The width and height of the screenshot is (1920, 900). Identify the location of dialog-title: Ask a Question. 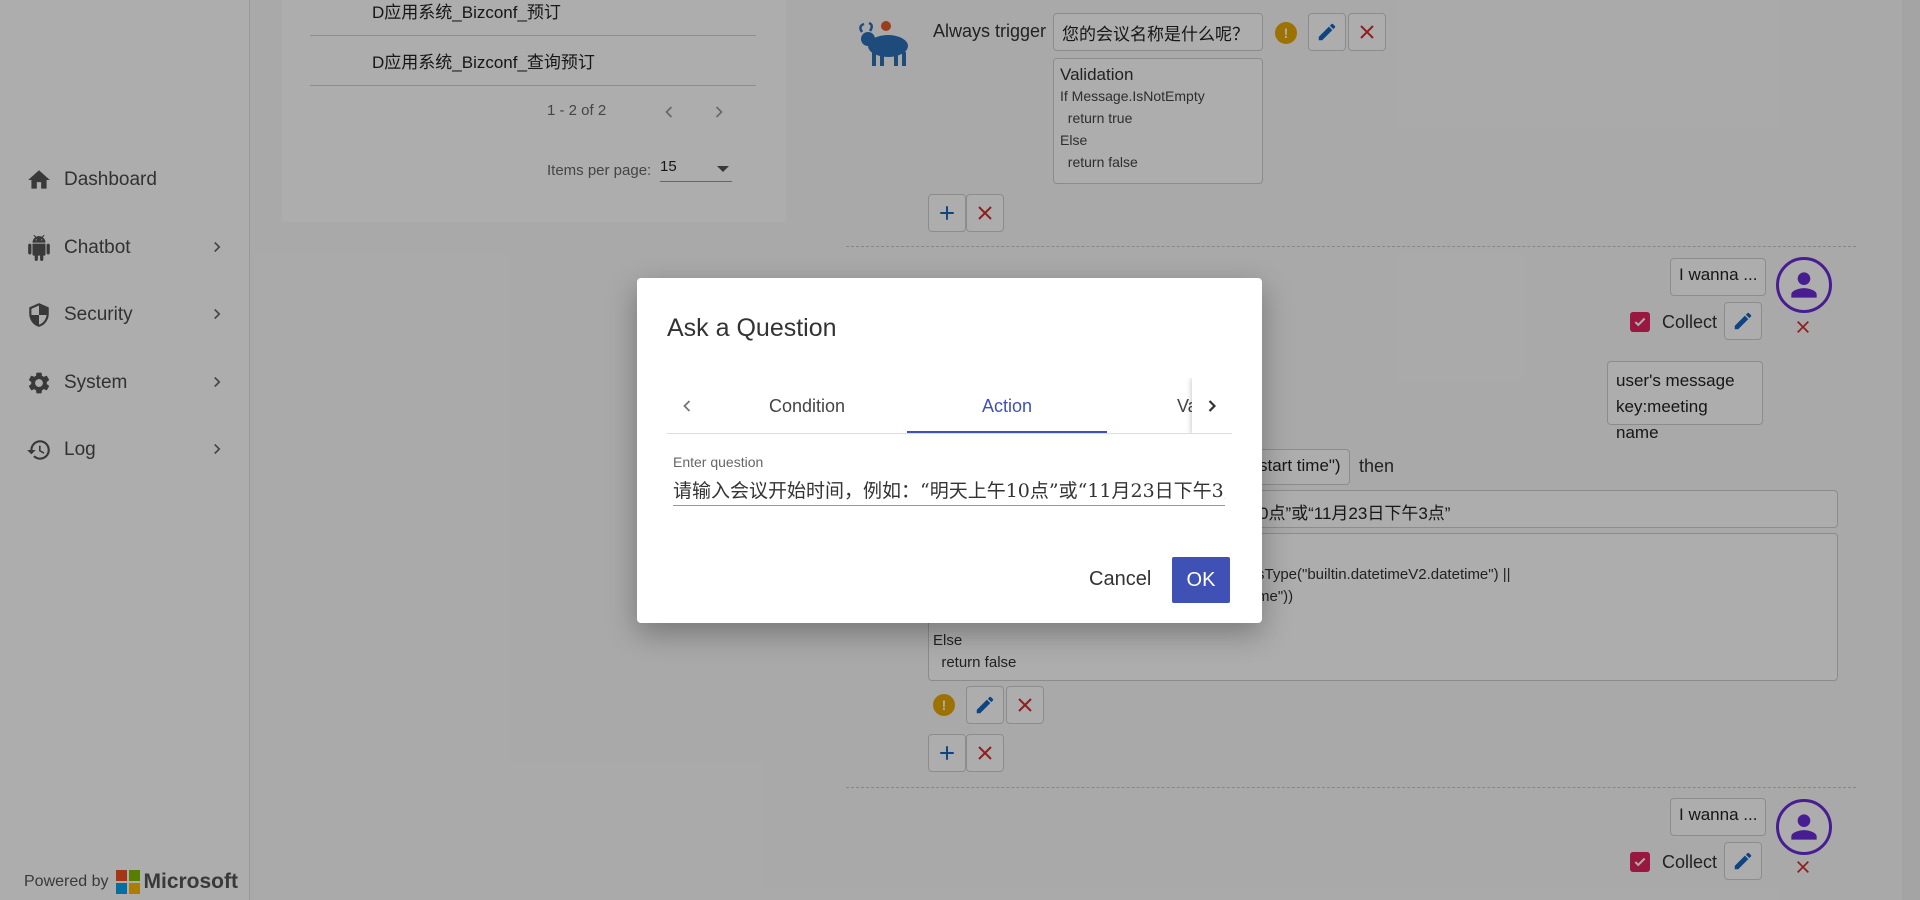
(752, 328).